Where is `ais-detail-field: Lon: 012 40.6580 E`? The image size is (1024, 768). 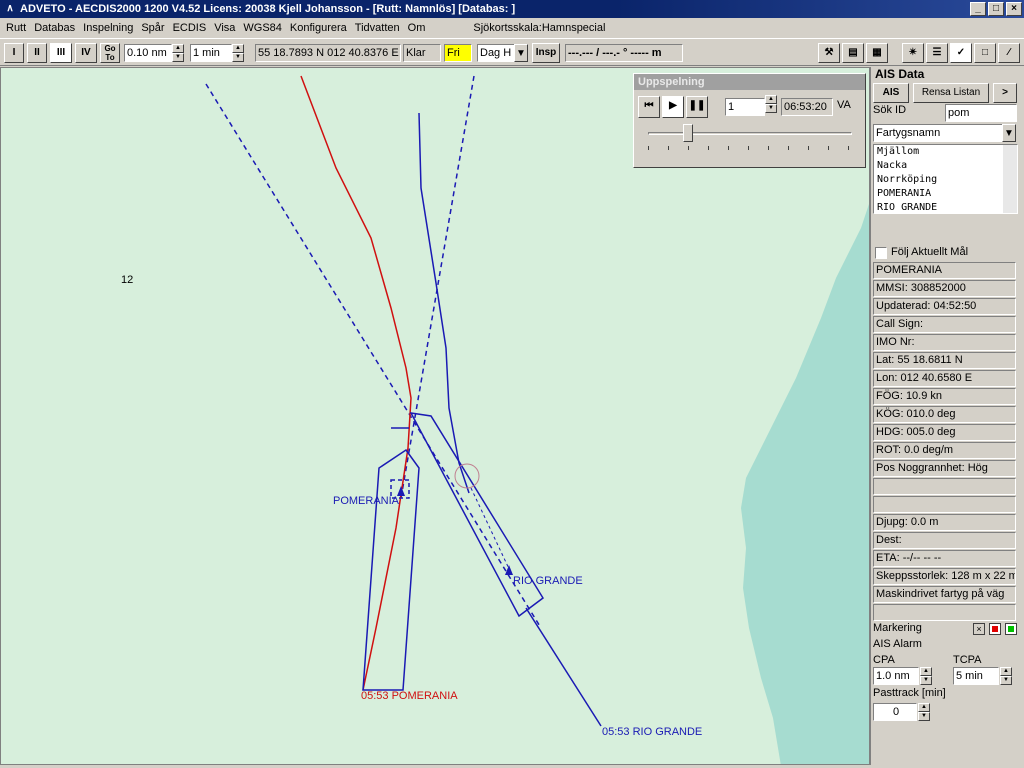
ais-detail-field: Lon: 012 40.6580 E is located at coordinates (944, 378).